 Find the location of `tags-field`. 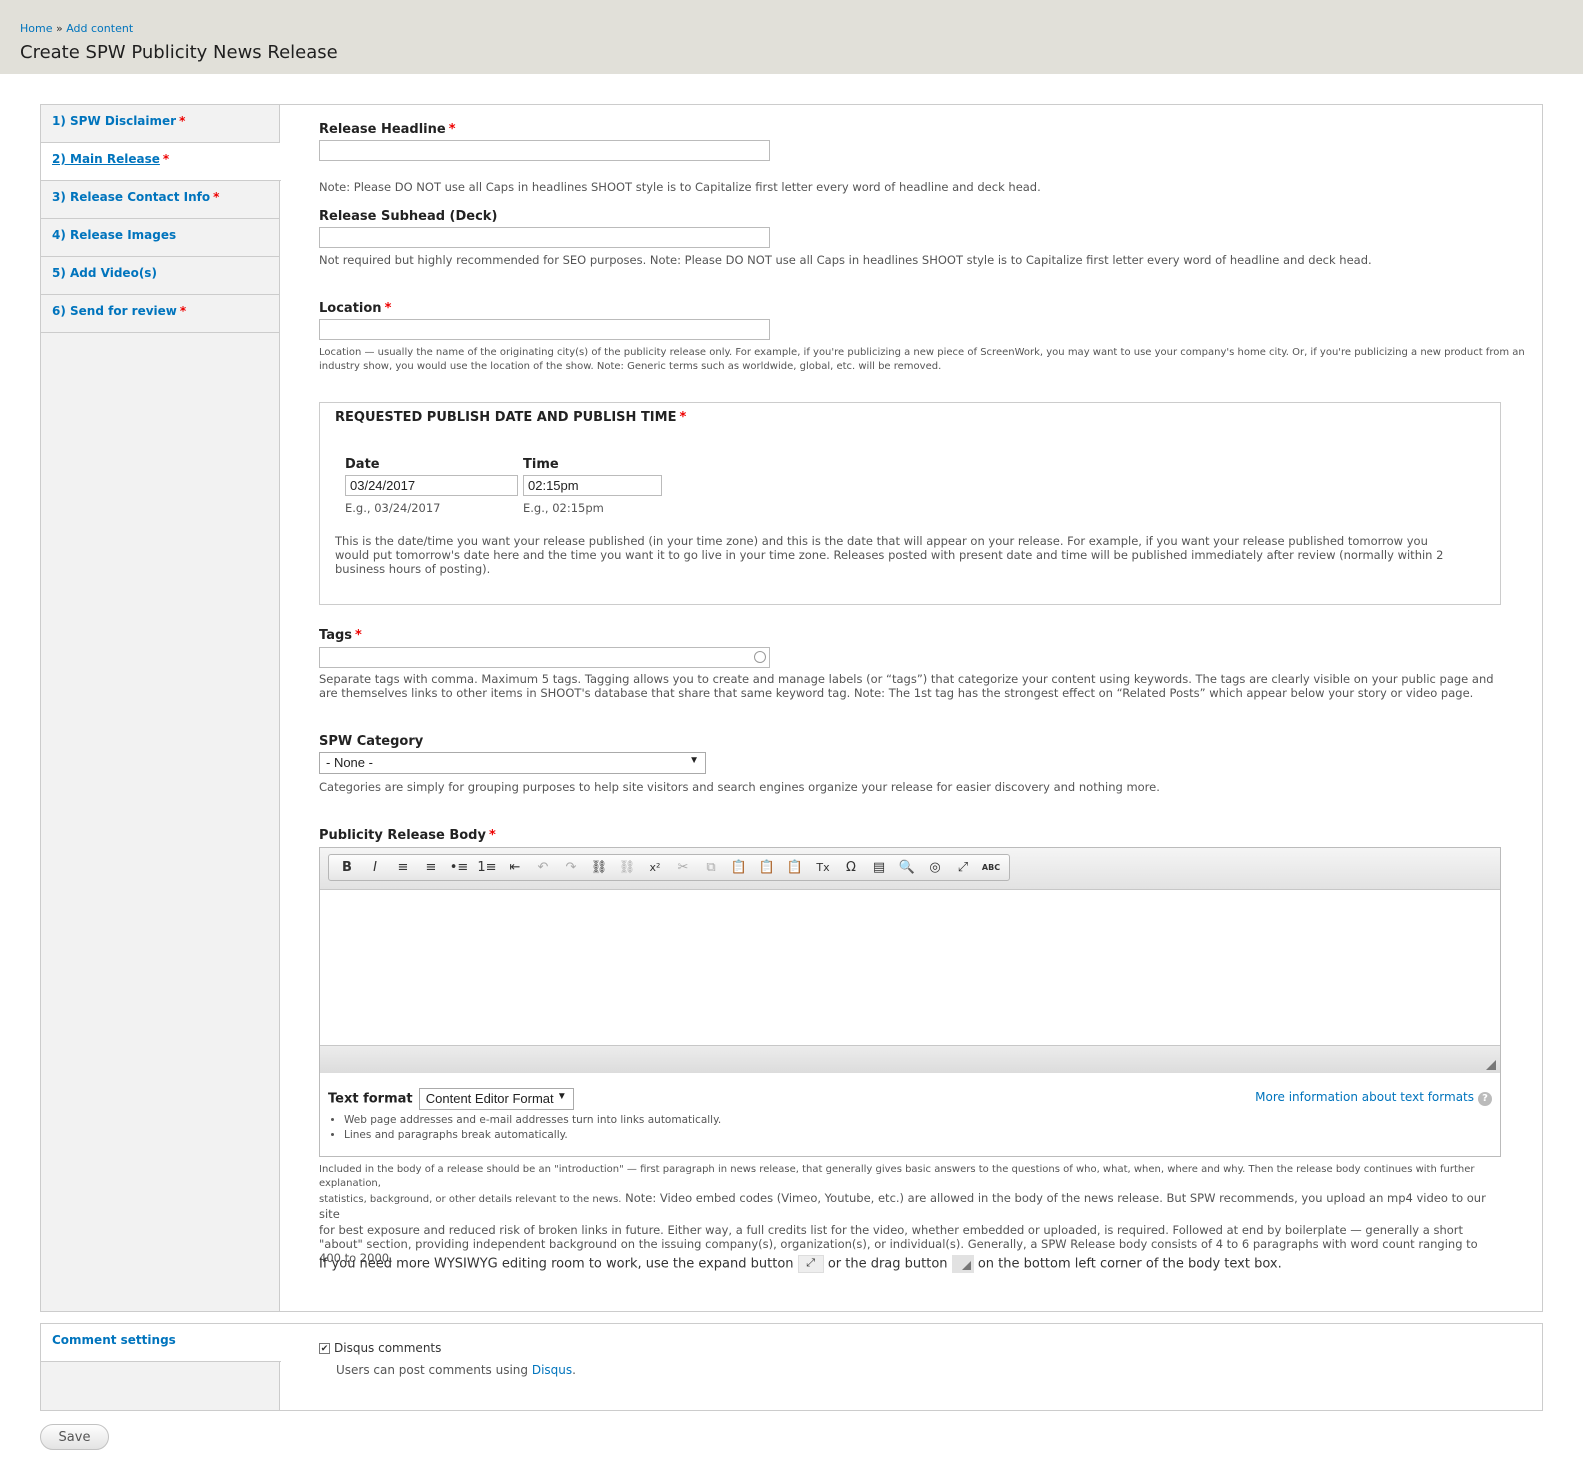

tags-field is located at coordinates (544, 657).